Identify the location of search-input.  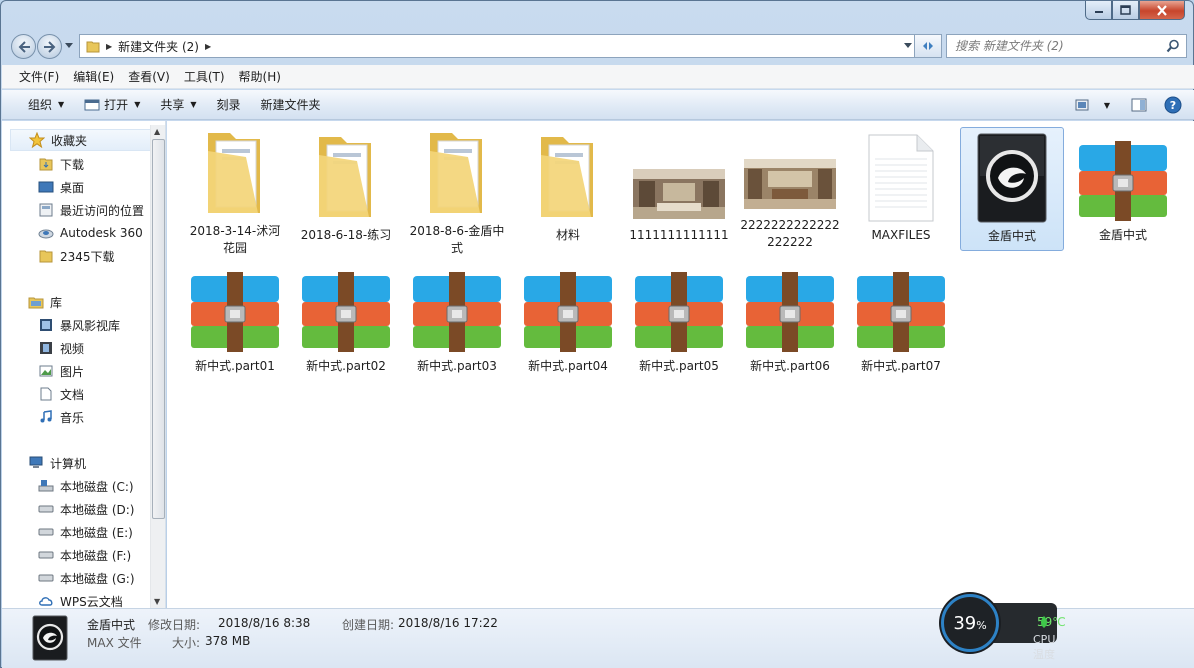
(1052, 46).